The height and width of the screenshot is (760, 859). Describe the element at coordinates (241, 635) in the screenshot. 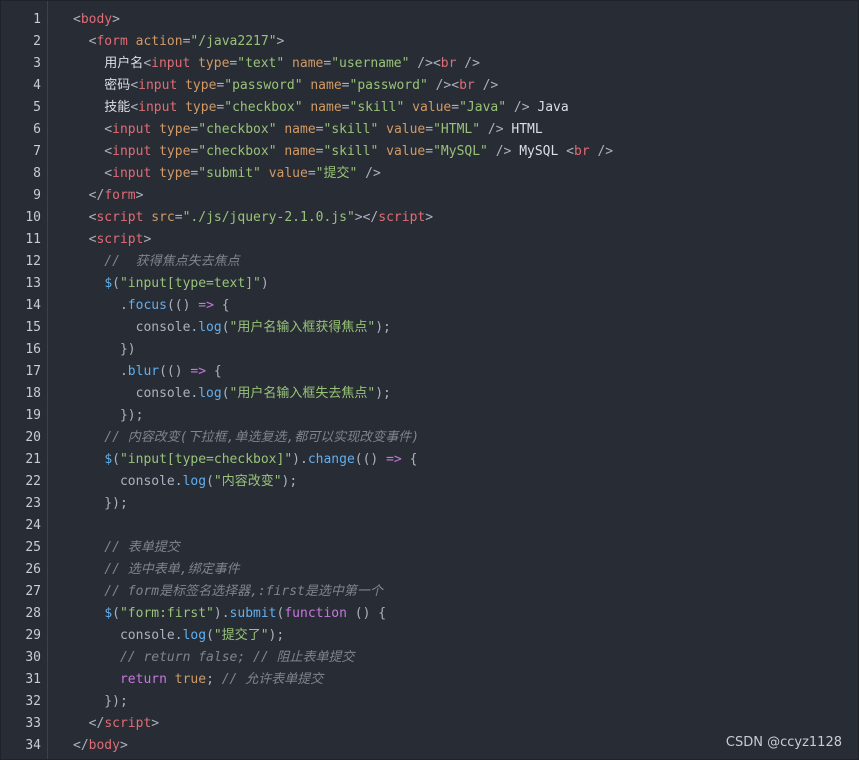

I see `code-token: "提交了"` at that location.